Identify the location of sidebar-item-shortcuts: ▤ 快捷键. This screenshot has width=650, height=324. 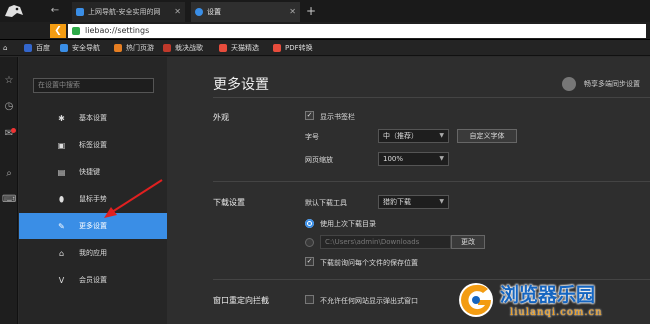
(93, 172).